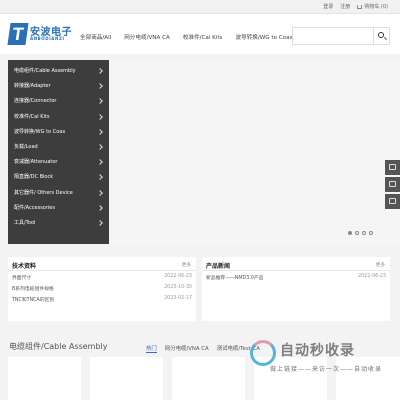 The width and height of the screenshot is (400, 400). Describe the element at coordinates (45, 71) in the screenshot. I see `sidebar-item-label: 电缆组件/Cable Assembly` at that location.